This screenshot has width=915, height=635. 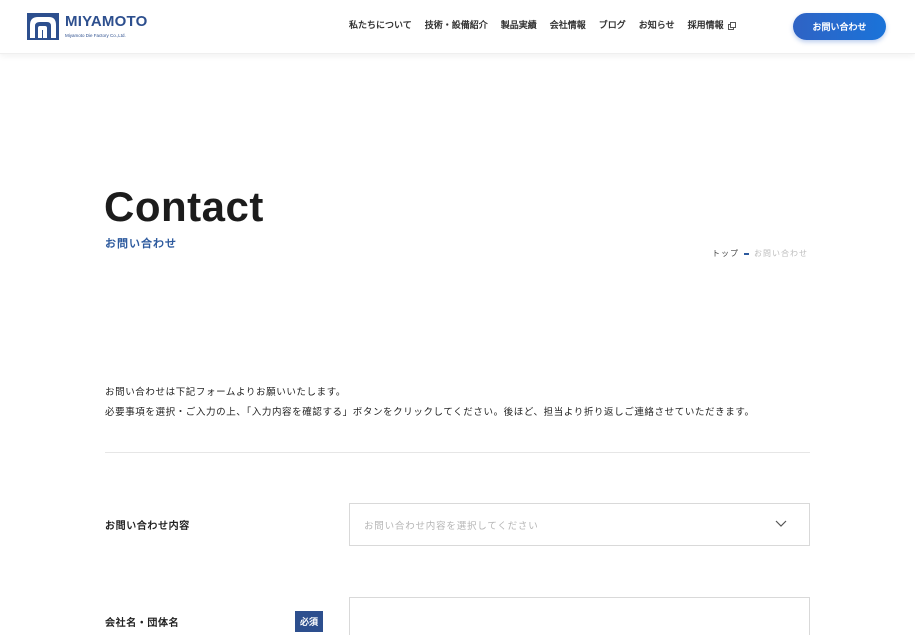 What do you see at coordinates (542, 26) in the screenshot?
I see `main-nav: 私たちについて 技術・設備紹介 製品実績 会社情報 ブログ お知らせ 採用情報` at bounding box center [542, 26].